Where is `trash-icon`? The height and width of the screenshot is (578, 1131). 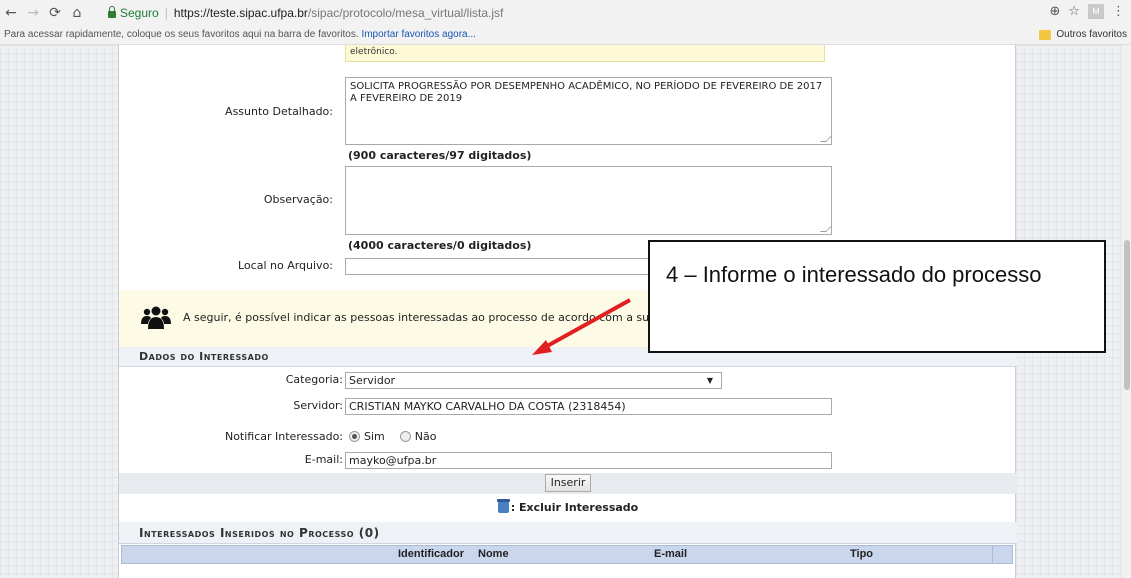
trash-icon is located at coordinates (503, 506).